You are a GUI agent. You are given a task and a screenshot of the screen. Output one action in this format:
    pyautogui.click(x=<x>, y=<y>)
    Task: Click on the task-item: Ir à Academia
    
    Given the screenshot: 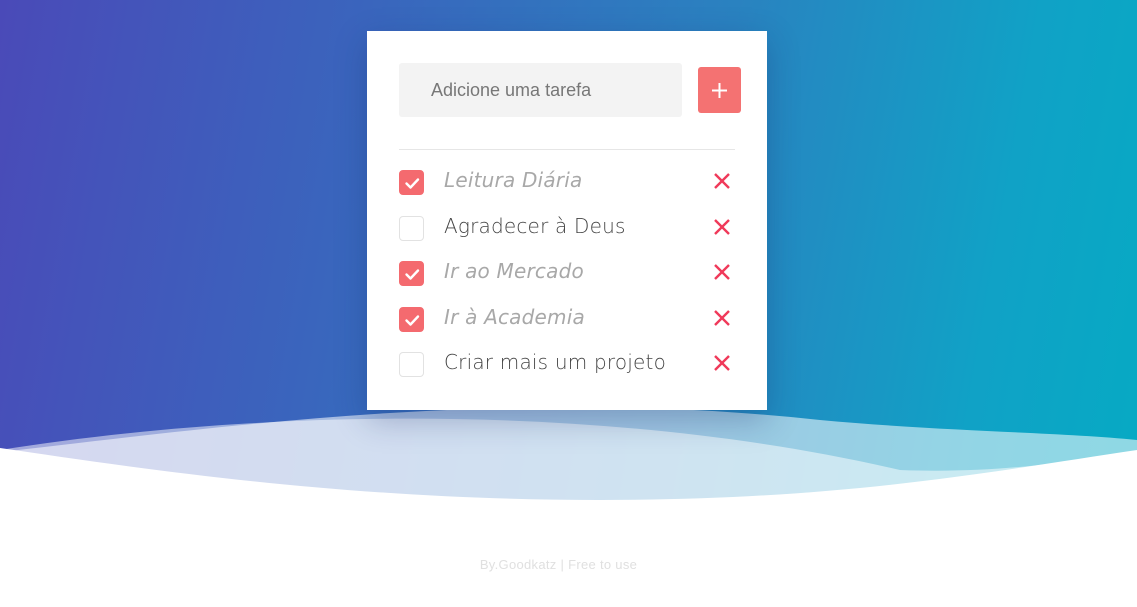 What is the action you would take?
    pyautogui.click(x=570, y=321)
    